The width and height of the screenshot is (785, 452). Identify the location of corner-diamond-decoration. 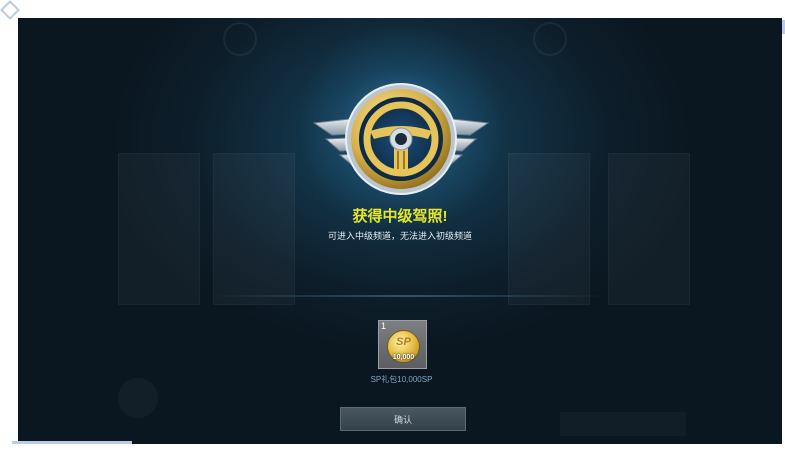
(10, 10).